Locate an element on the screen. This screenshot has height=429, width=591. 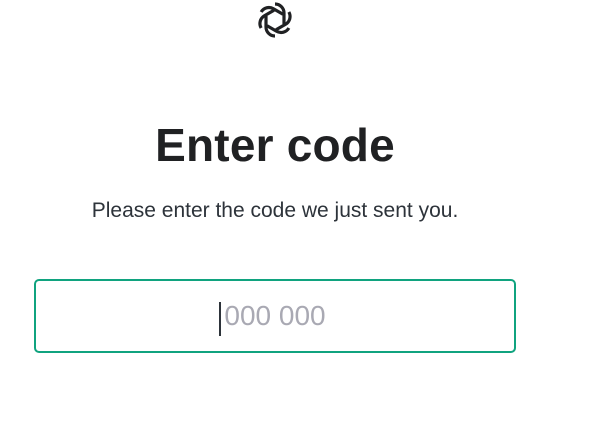
openai-logo-icon is located at coordinates (275, 22).